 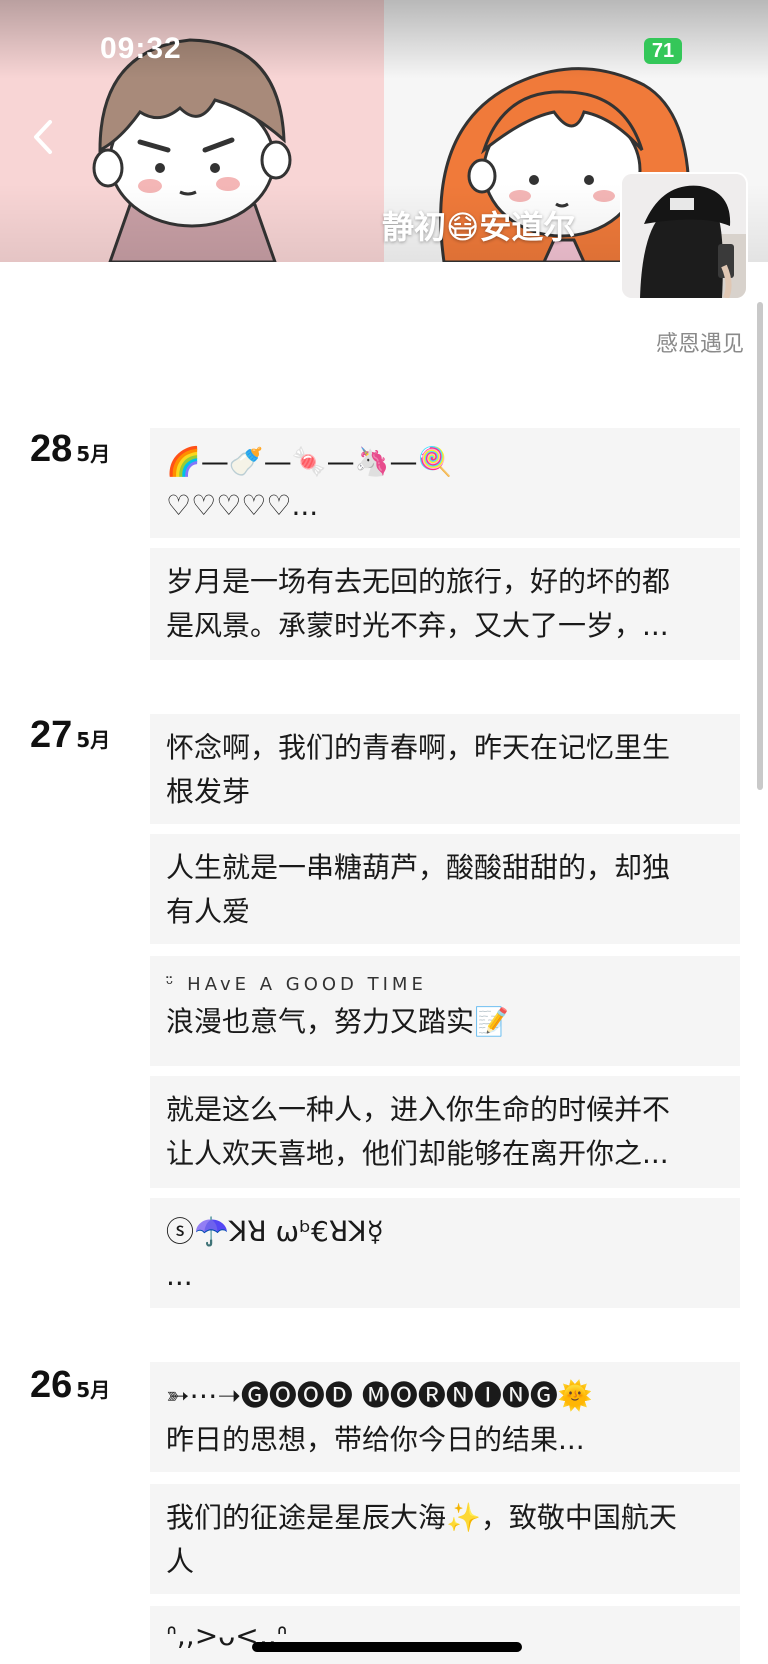 I want to click on post-text-line: ᵕ̈ HAvE A GOOD TIME, so click(x=296, y=984).